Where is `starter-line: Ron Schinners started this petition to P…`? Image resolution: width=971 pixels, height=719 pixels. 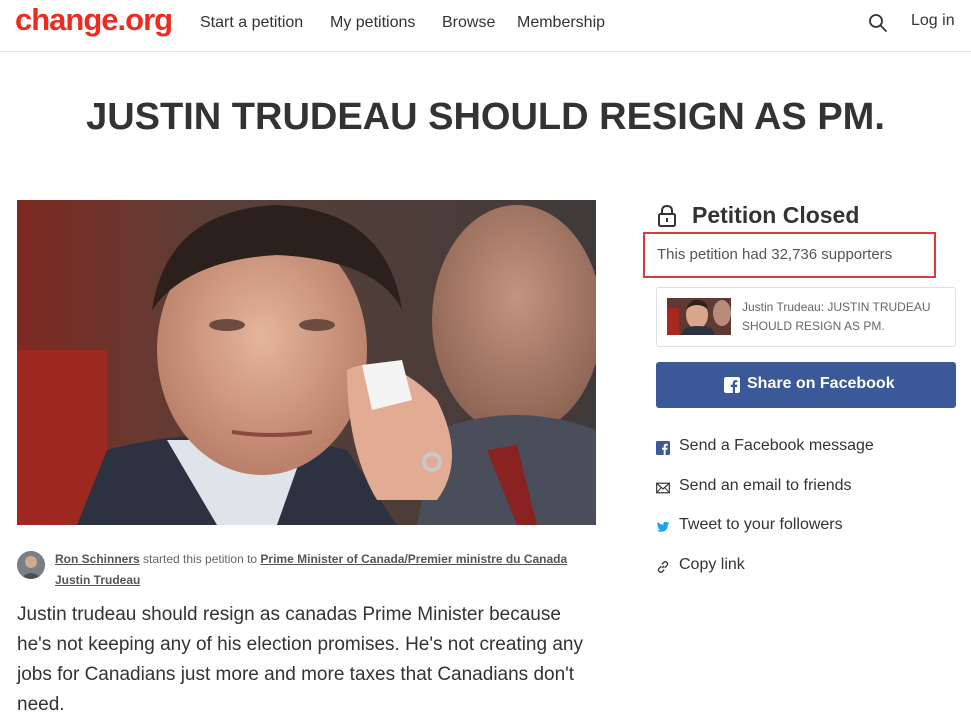
starter-line: Ron Schinners started this petition to P… is located at coordinates (315, 570).